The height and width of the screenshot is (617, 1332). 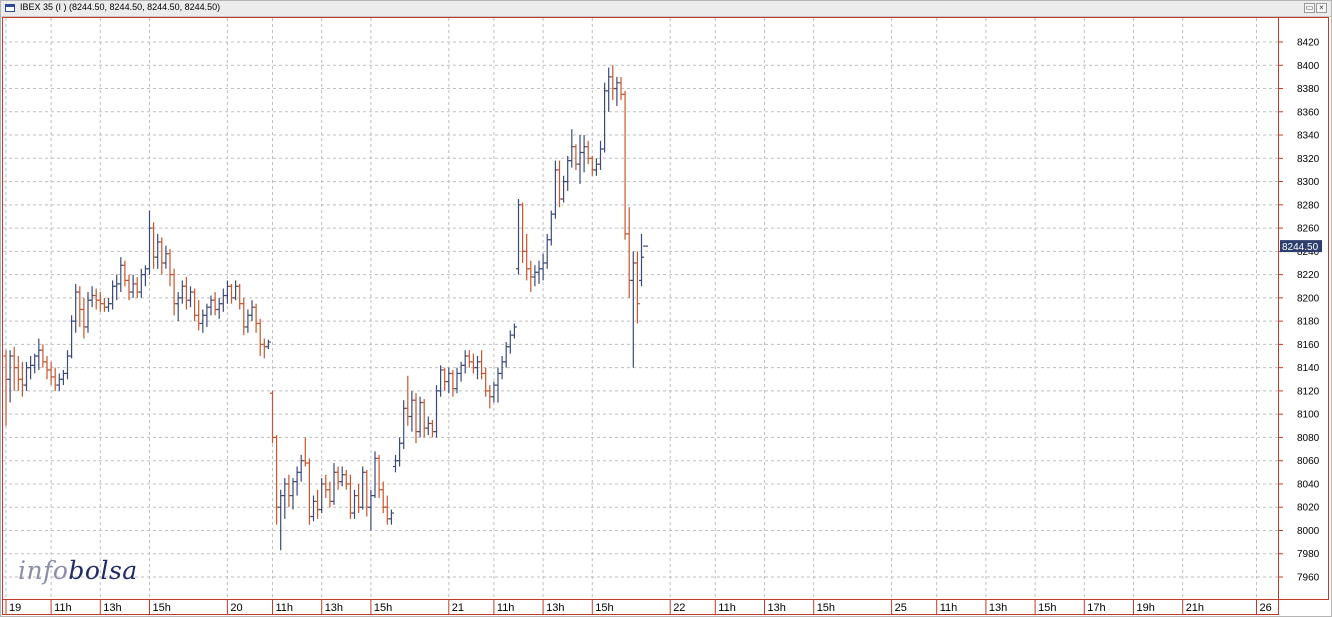 I want to click on x-tick-label: 19h, so click(x=1146, y=608).